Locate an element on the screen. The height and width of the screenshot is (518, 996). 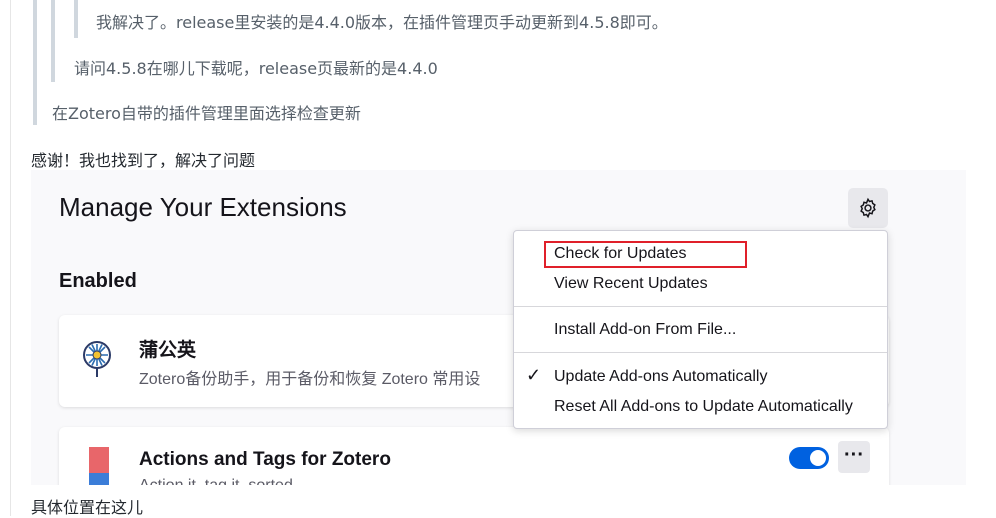
quote-level2-text: 请问4.5.8在哪儿下载呢，release页最新的是4.4.0 is located at coordinates (256, 68).